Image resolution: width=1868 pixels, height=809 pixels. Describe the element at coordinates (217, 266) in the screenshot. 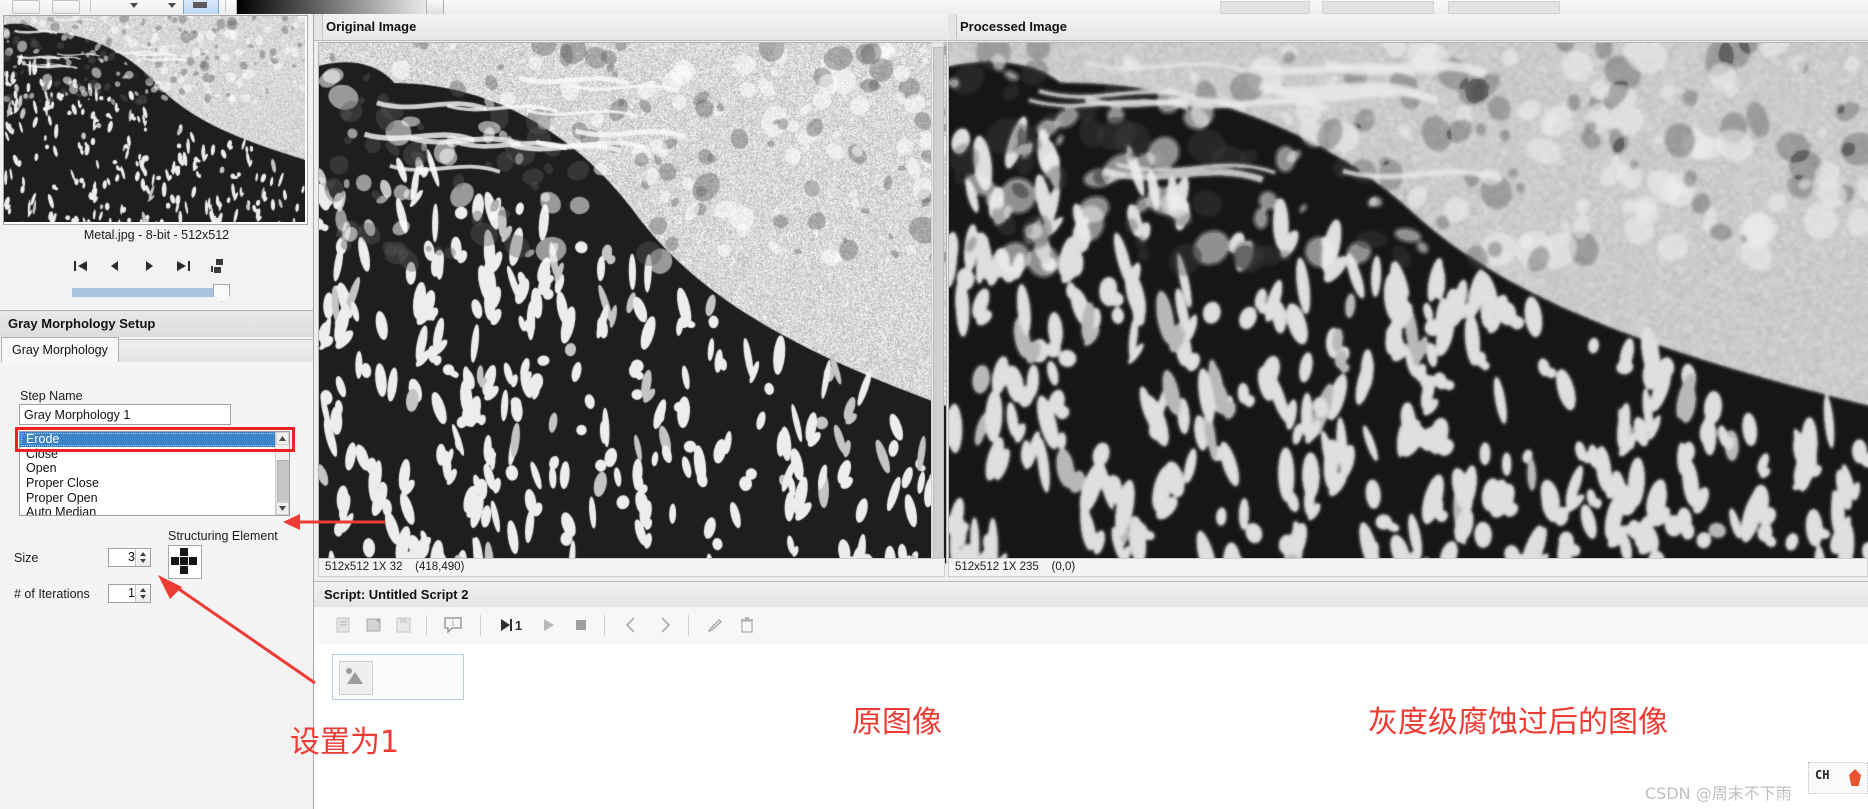

I see `layout-icon` at that location.